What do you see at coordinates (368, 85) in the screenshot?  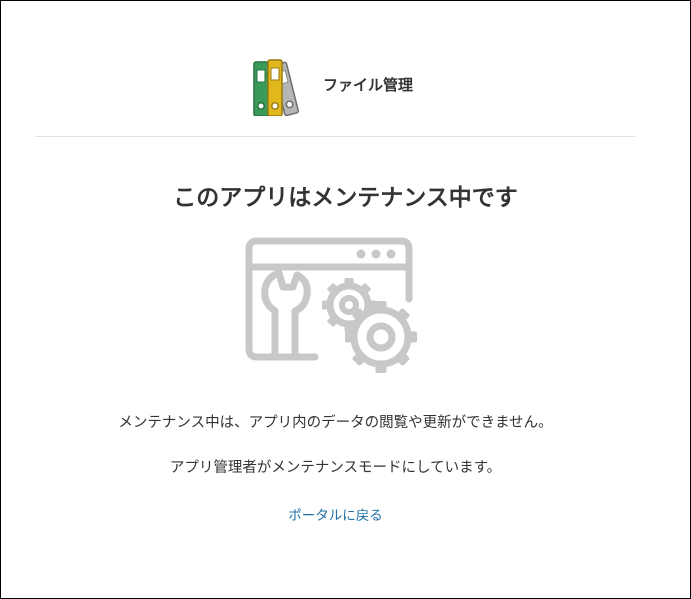 I see `app-name: ファイル管理` at bounding box center [368, 85].